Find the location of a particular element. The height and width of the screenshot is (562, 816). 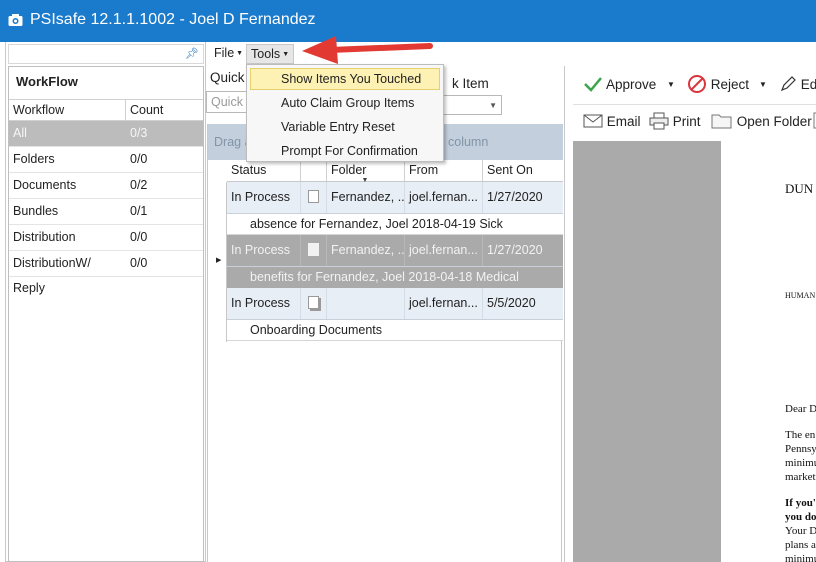

workflow-item-folders: Folders 0/0 is located at coordinates (106, 160).